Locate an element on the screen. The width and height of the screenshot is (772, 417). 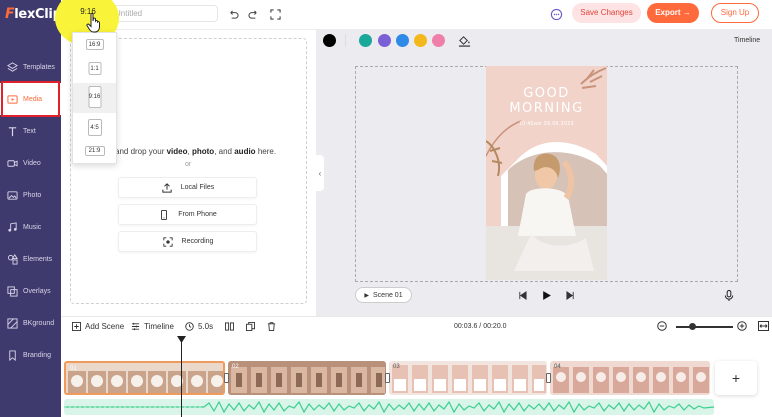
sidebar-item-label: Text is located at coordinates (29, 131).